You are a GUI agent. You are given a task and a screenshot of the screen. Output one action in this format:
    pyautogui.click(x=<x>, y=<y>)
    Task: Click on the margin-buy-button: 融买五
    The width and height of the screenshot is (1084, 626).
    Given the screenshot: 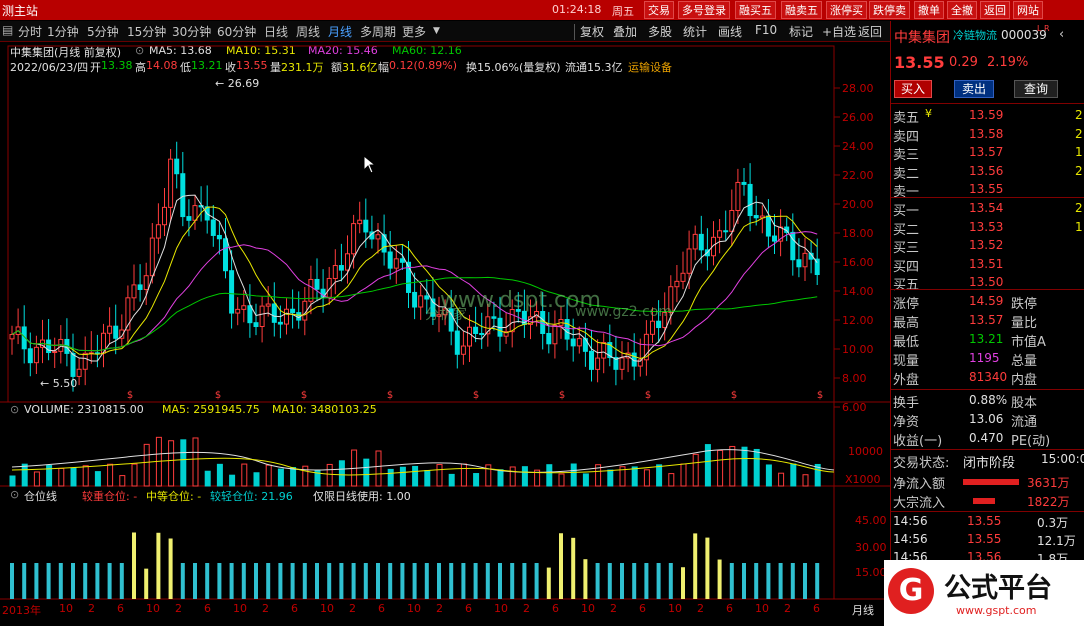 What is the action you would take?
    pyautogui.click(x=755, y=10)
    